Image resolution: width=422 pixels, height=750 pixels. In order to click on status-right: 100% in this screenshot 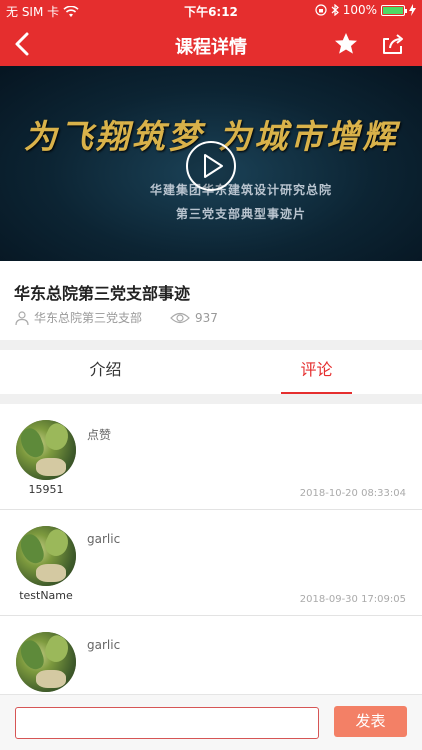, I will do `click(365, 10)`.